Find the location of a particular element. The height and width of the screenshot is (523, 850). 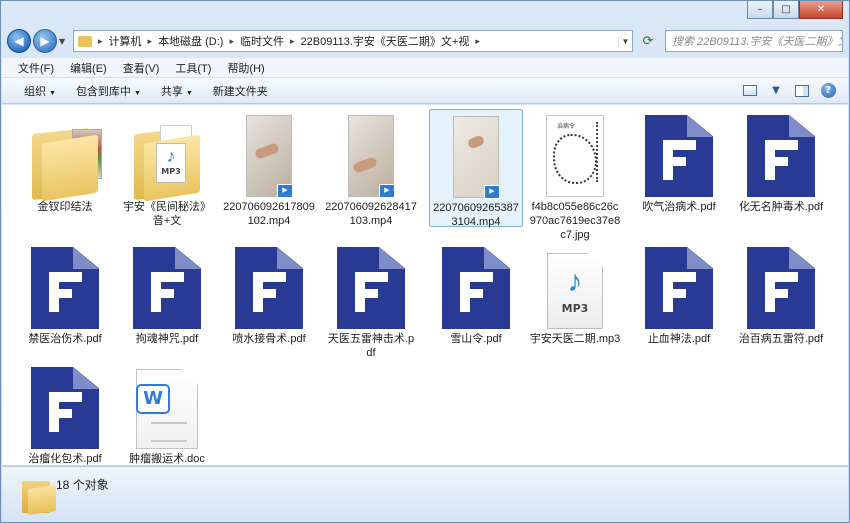

menu-help: 帮助(H) is located at coordinates (245, 68).